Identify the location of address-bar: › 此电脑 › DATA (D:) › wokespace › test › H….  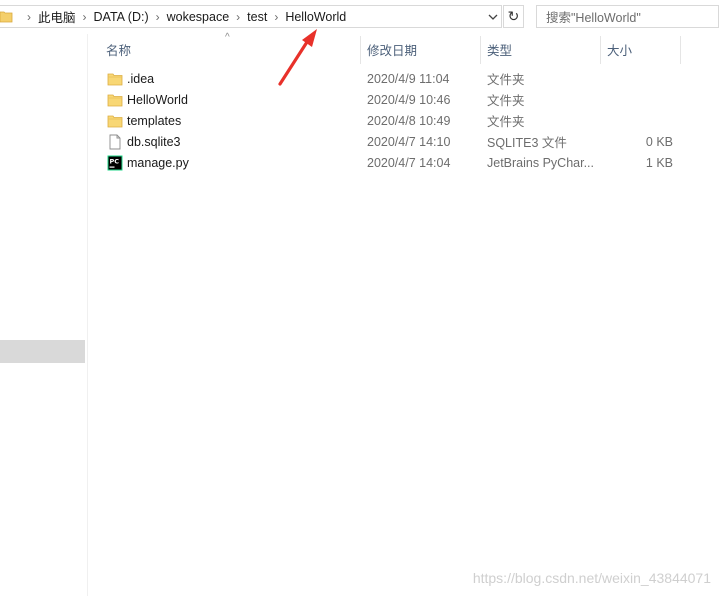
(251, 16).